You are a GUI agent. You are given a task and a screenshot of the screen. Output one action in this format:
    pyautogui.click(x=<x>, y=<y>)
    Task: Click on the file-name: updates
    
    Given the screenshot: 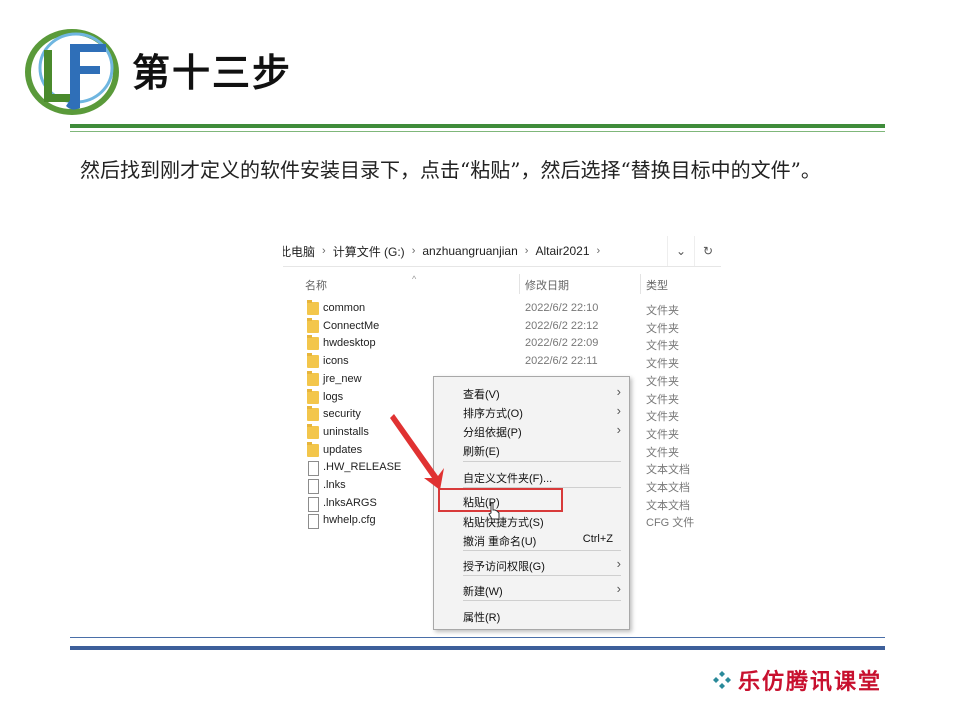 What is the action you would take?
    pyautogui.click(x=343, y=449)
    